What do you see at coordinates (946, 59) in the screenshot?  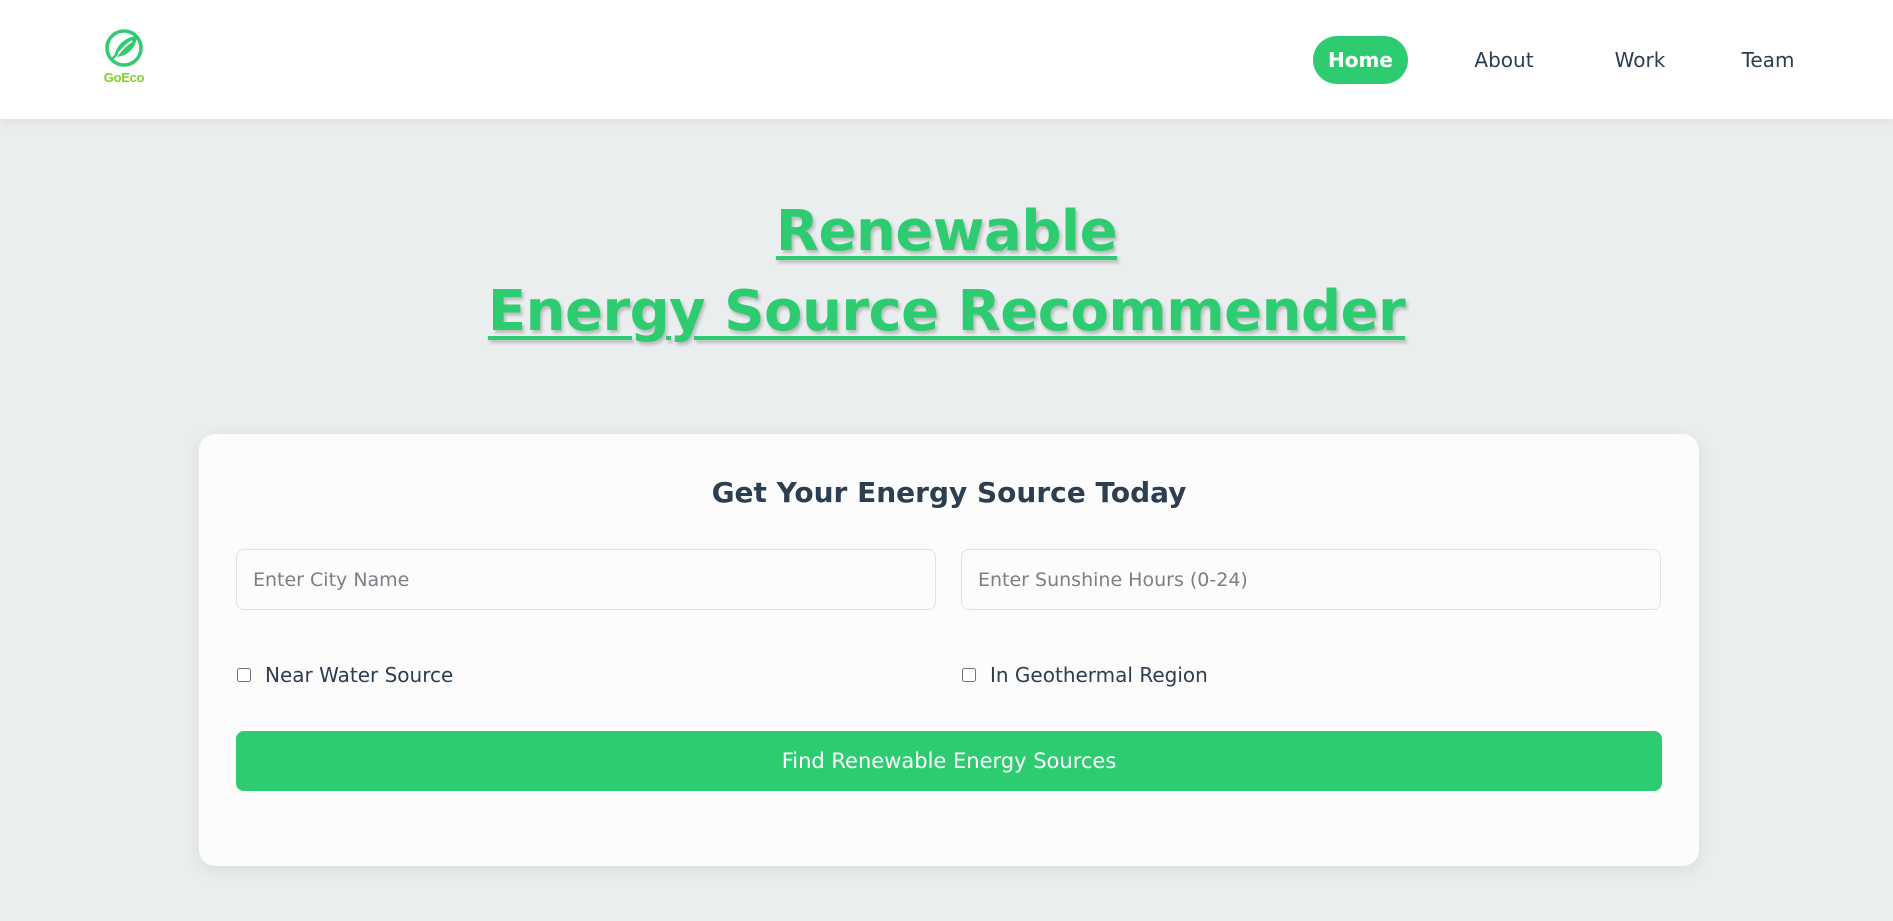 I see `site-header: GoEco Home About Work Team` at bounding box center [946, 59].